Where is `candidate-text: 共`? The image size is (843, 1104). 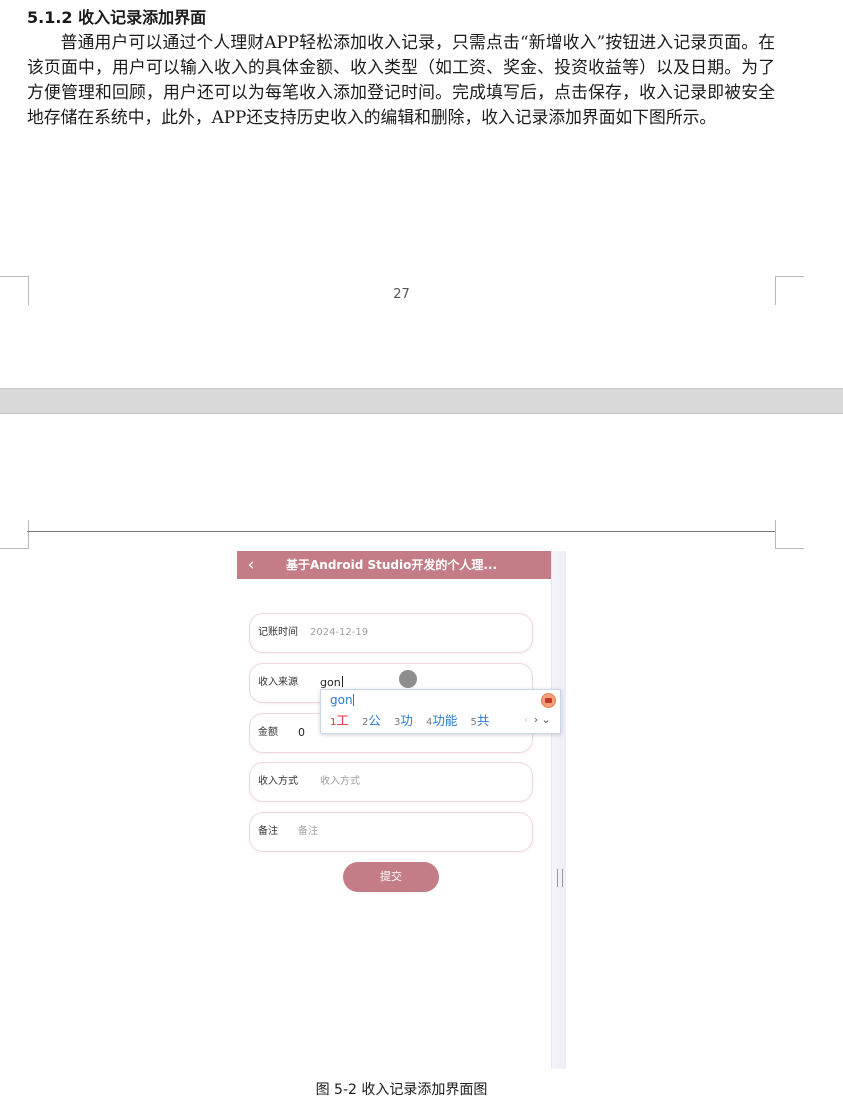 candidate-text: 共 is located at coordinates (483, 720).